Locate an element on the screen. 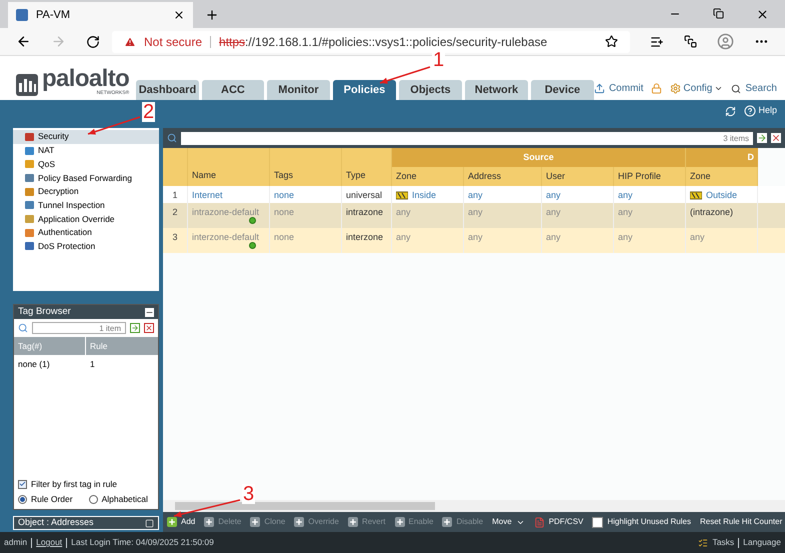 Image resolution: width=785 pixels, height=553 pixels. help-button: Help is located at coordinates (760, 111).